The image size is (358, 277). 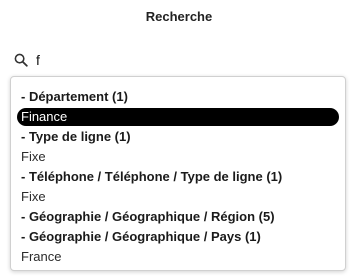 I want to click on result-option-selected: Finance, so click(x=178, y=117).